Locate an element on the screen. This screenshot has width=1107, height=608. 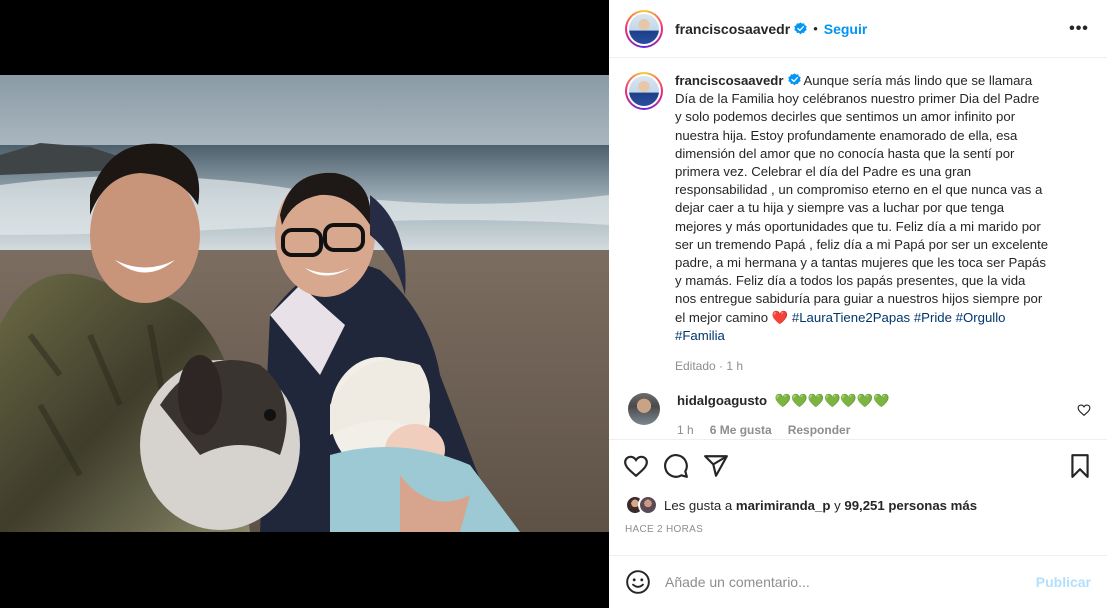
follow-button: Seguir is located at coordinates (846, 29).